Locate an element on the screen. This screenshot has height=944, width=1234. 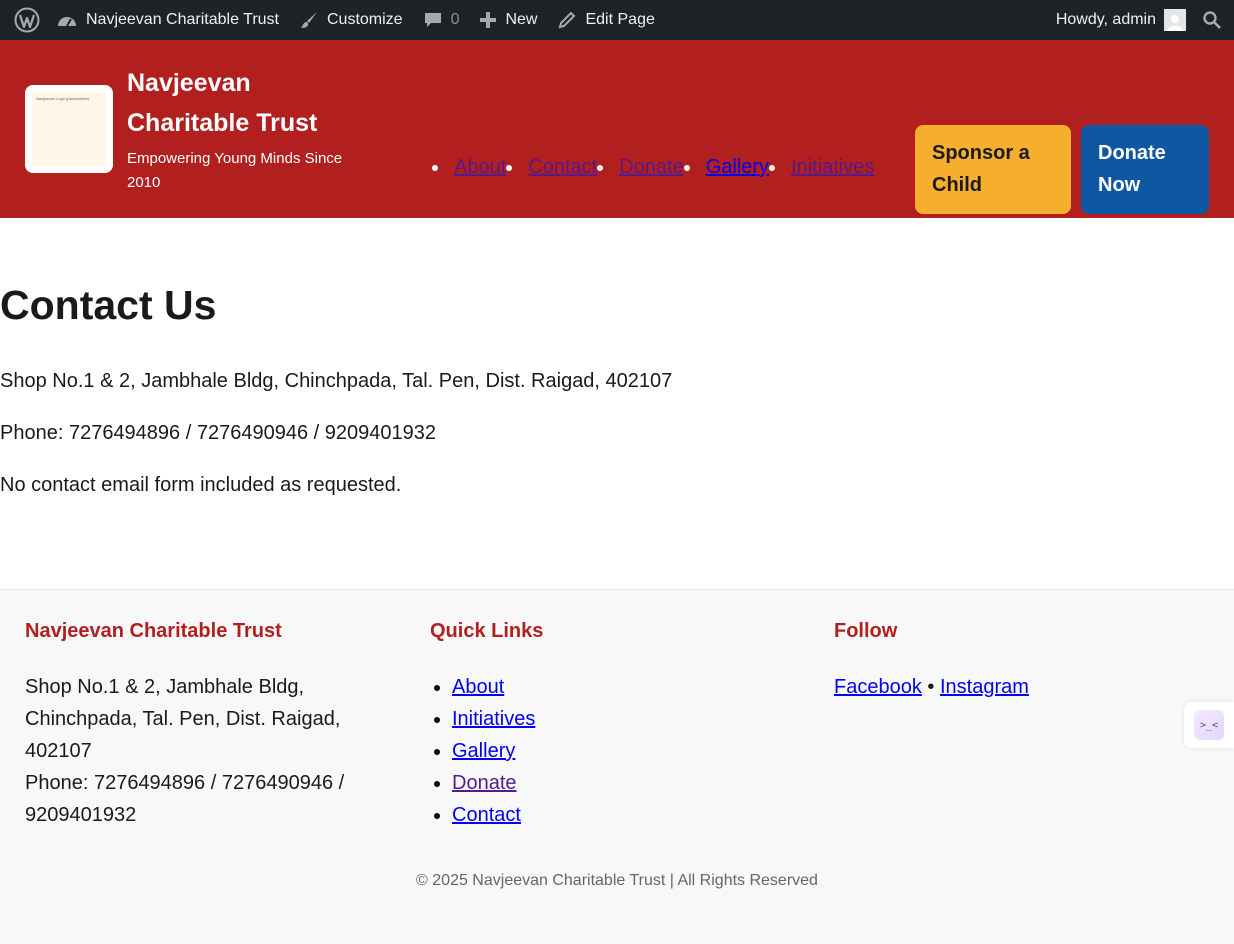
nav-link-gallery: Gallery is located at coordinates (737, 167).